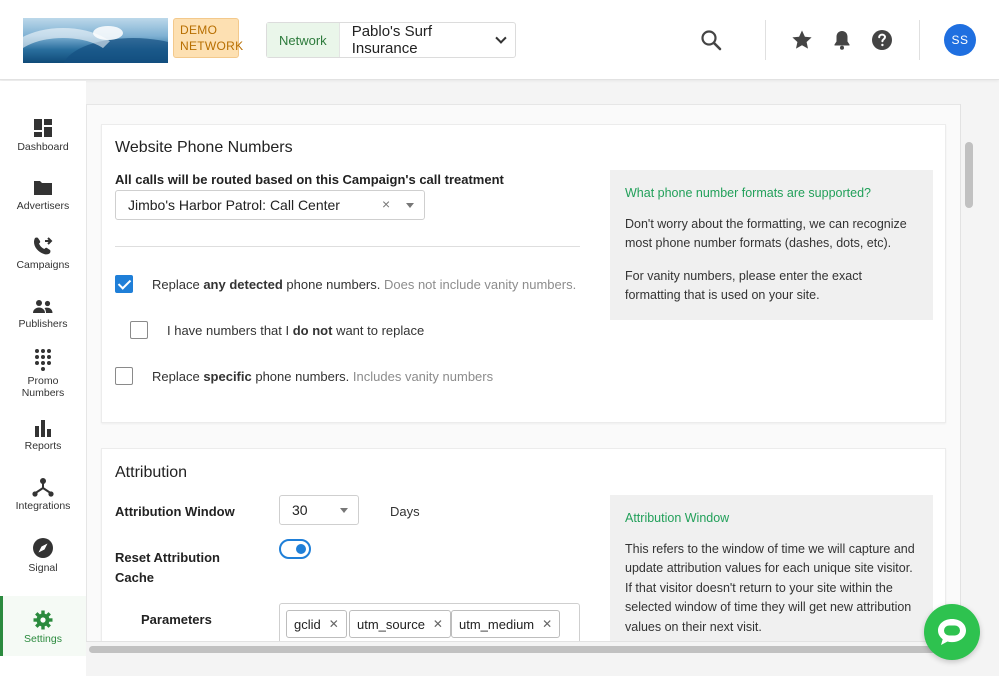  I want to click on sidebar-item-label-line2: Numbers, so click(43, 393).